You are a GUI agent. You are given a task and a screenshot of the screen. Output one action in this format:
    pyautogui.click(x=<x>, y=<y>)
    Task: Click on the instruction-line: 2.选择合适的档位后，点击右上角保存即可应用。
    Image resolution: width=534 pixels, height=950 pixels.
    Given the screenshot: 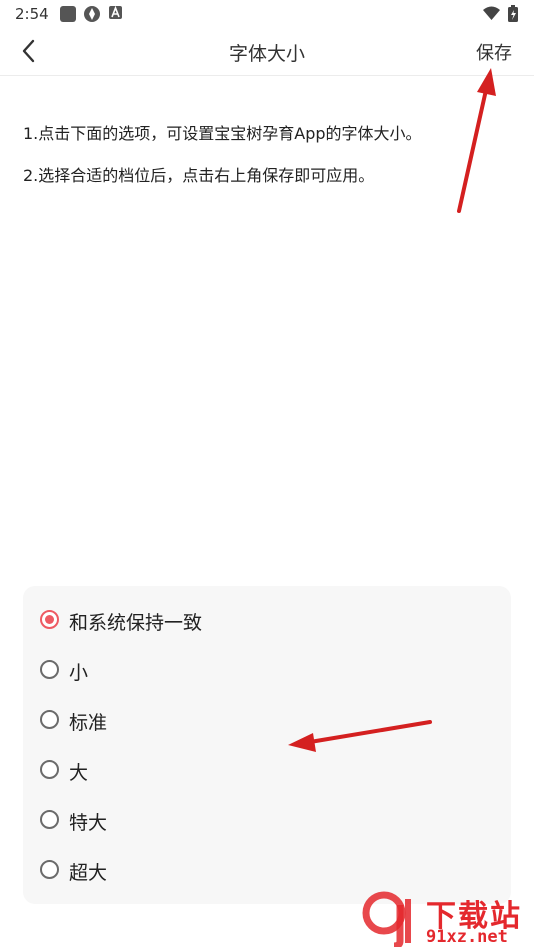 What is the action you would take?
    pyautogui.click(x=199, y=175)
    